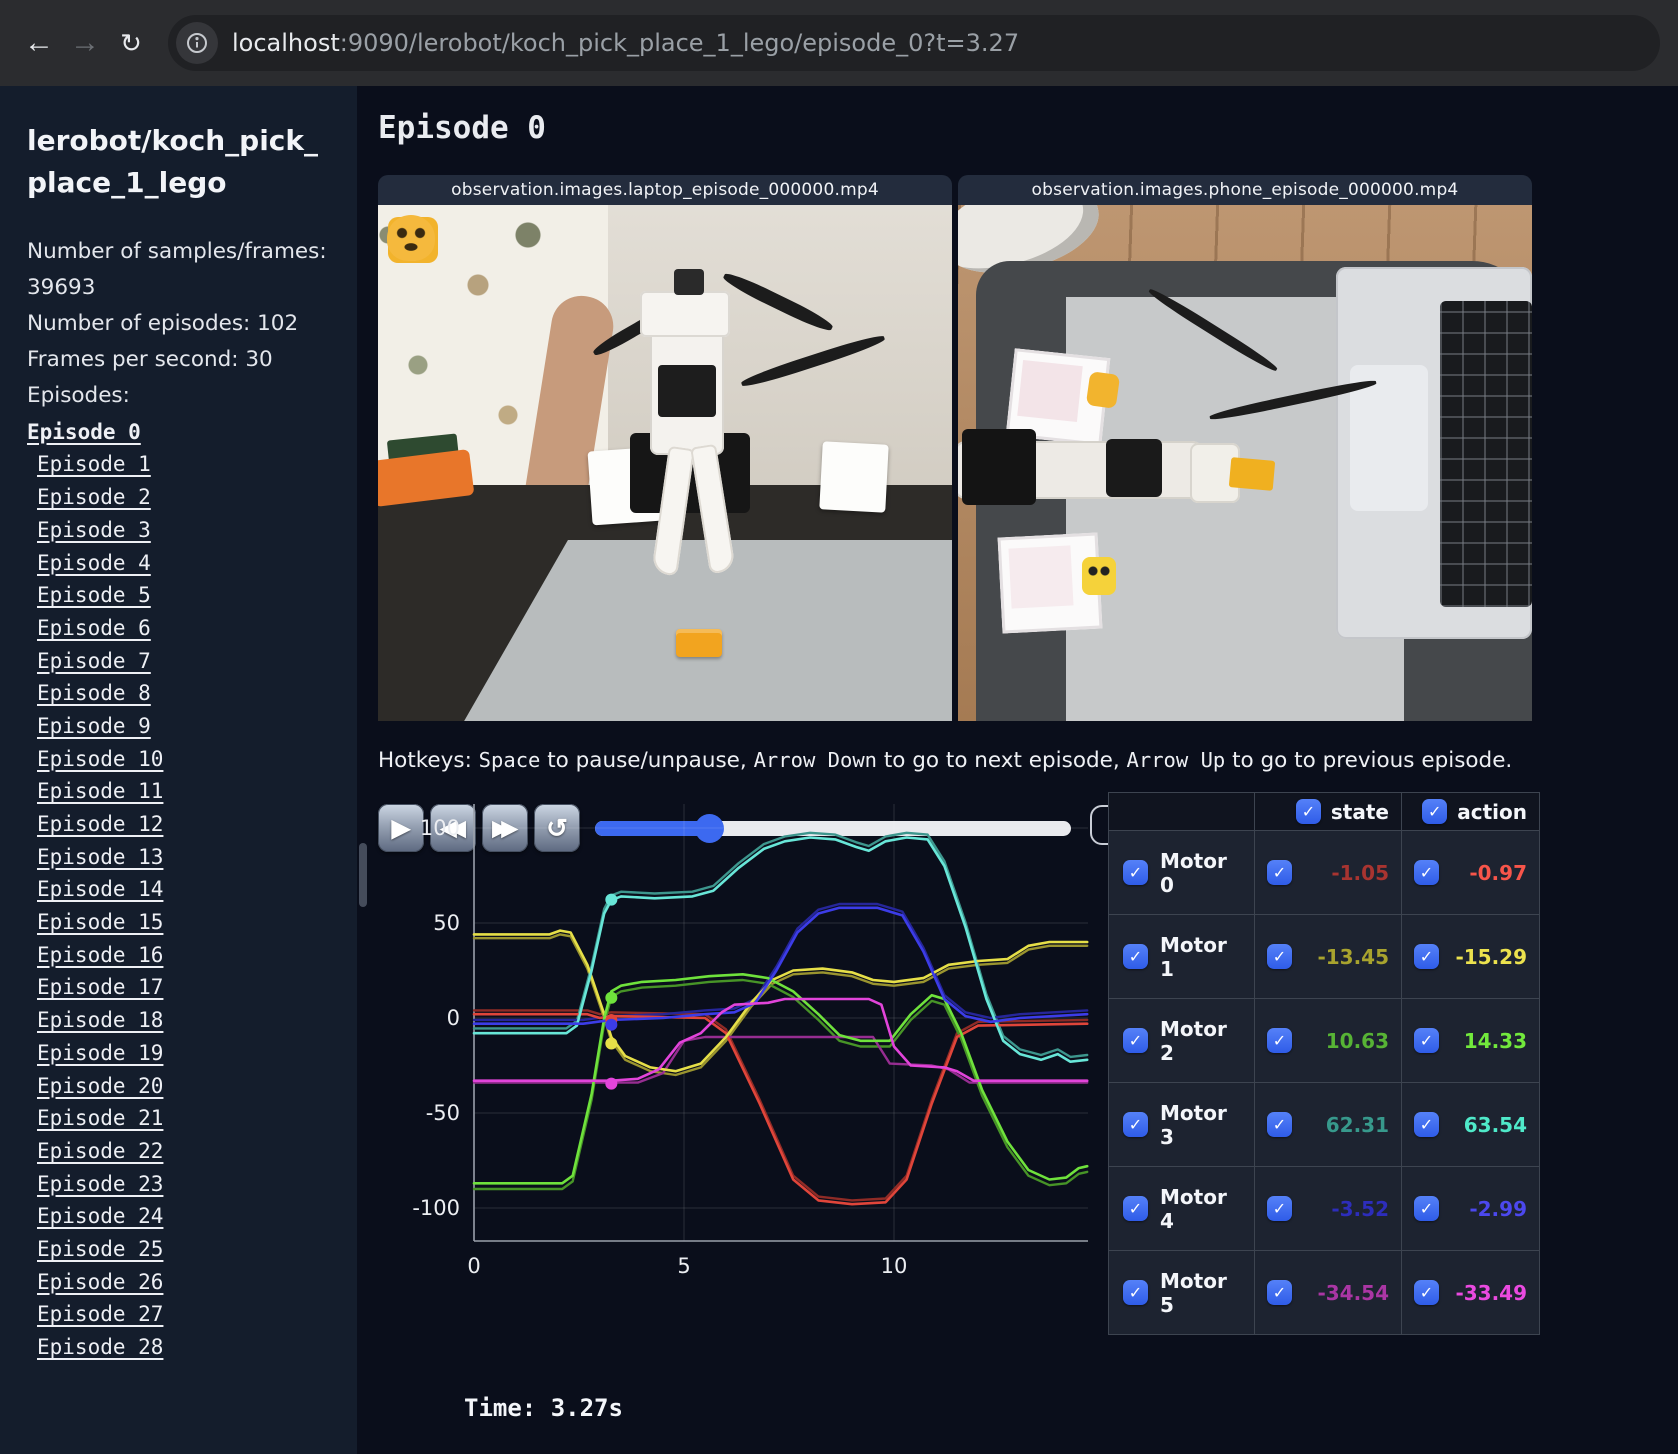  Describe the element at coordinates (1193, 956) in the screenshot. I see `motor-label: Motor 1` at that location.